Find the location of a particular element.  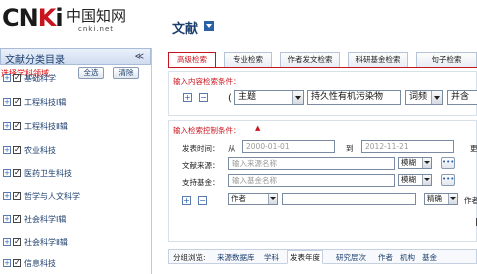

tab-professional-search: 专业检索 is located at coordinates (248, 59).